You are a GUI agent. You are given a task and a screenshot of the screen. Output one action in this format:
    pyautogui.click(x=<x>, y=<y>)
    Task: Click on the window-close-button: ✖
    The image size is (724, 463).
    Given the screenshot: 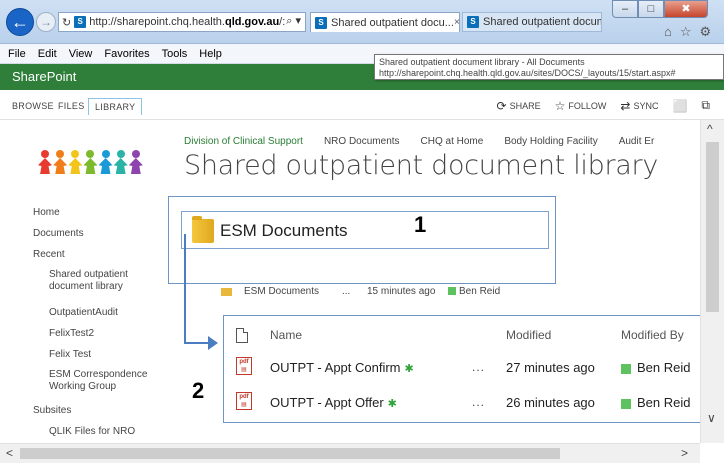 What is the action you would take?
    pyautogui.click(x=686, y=9)
    